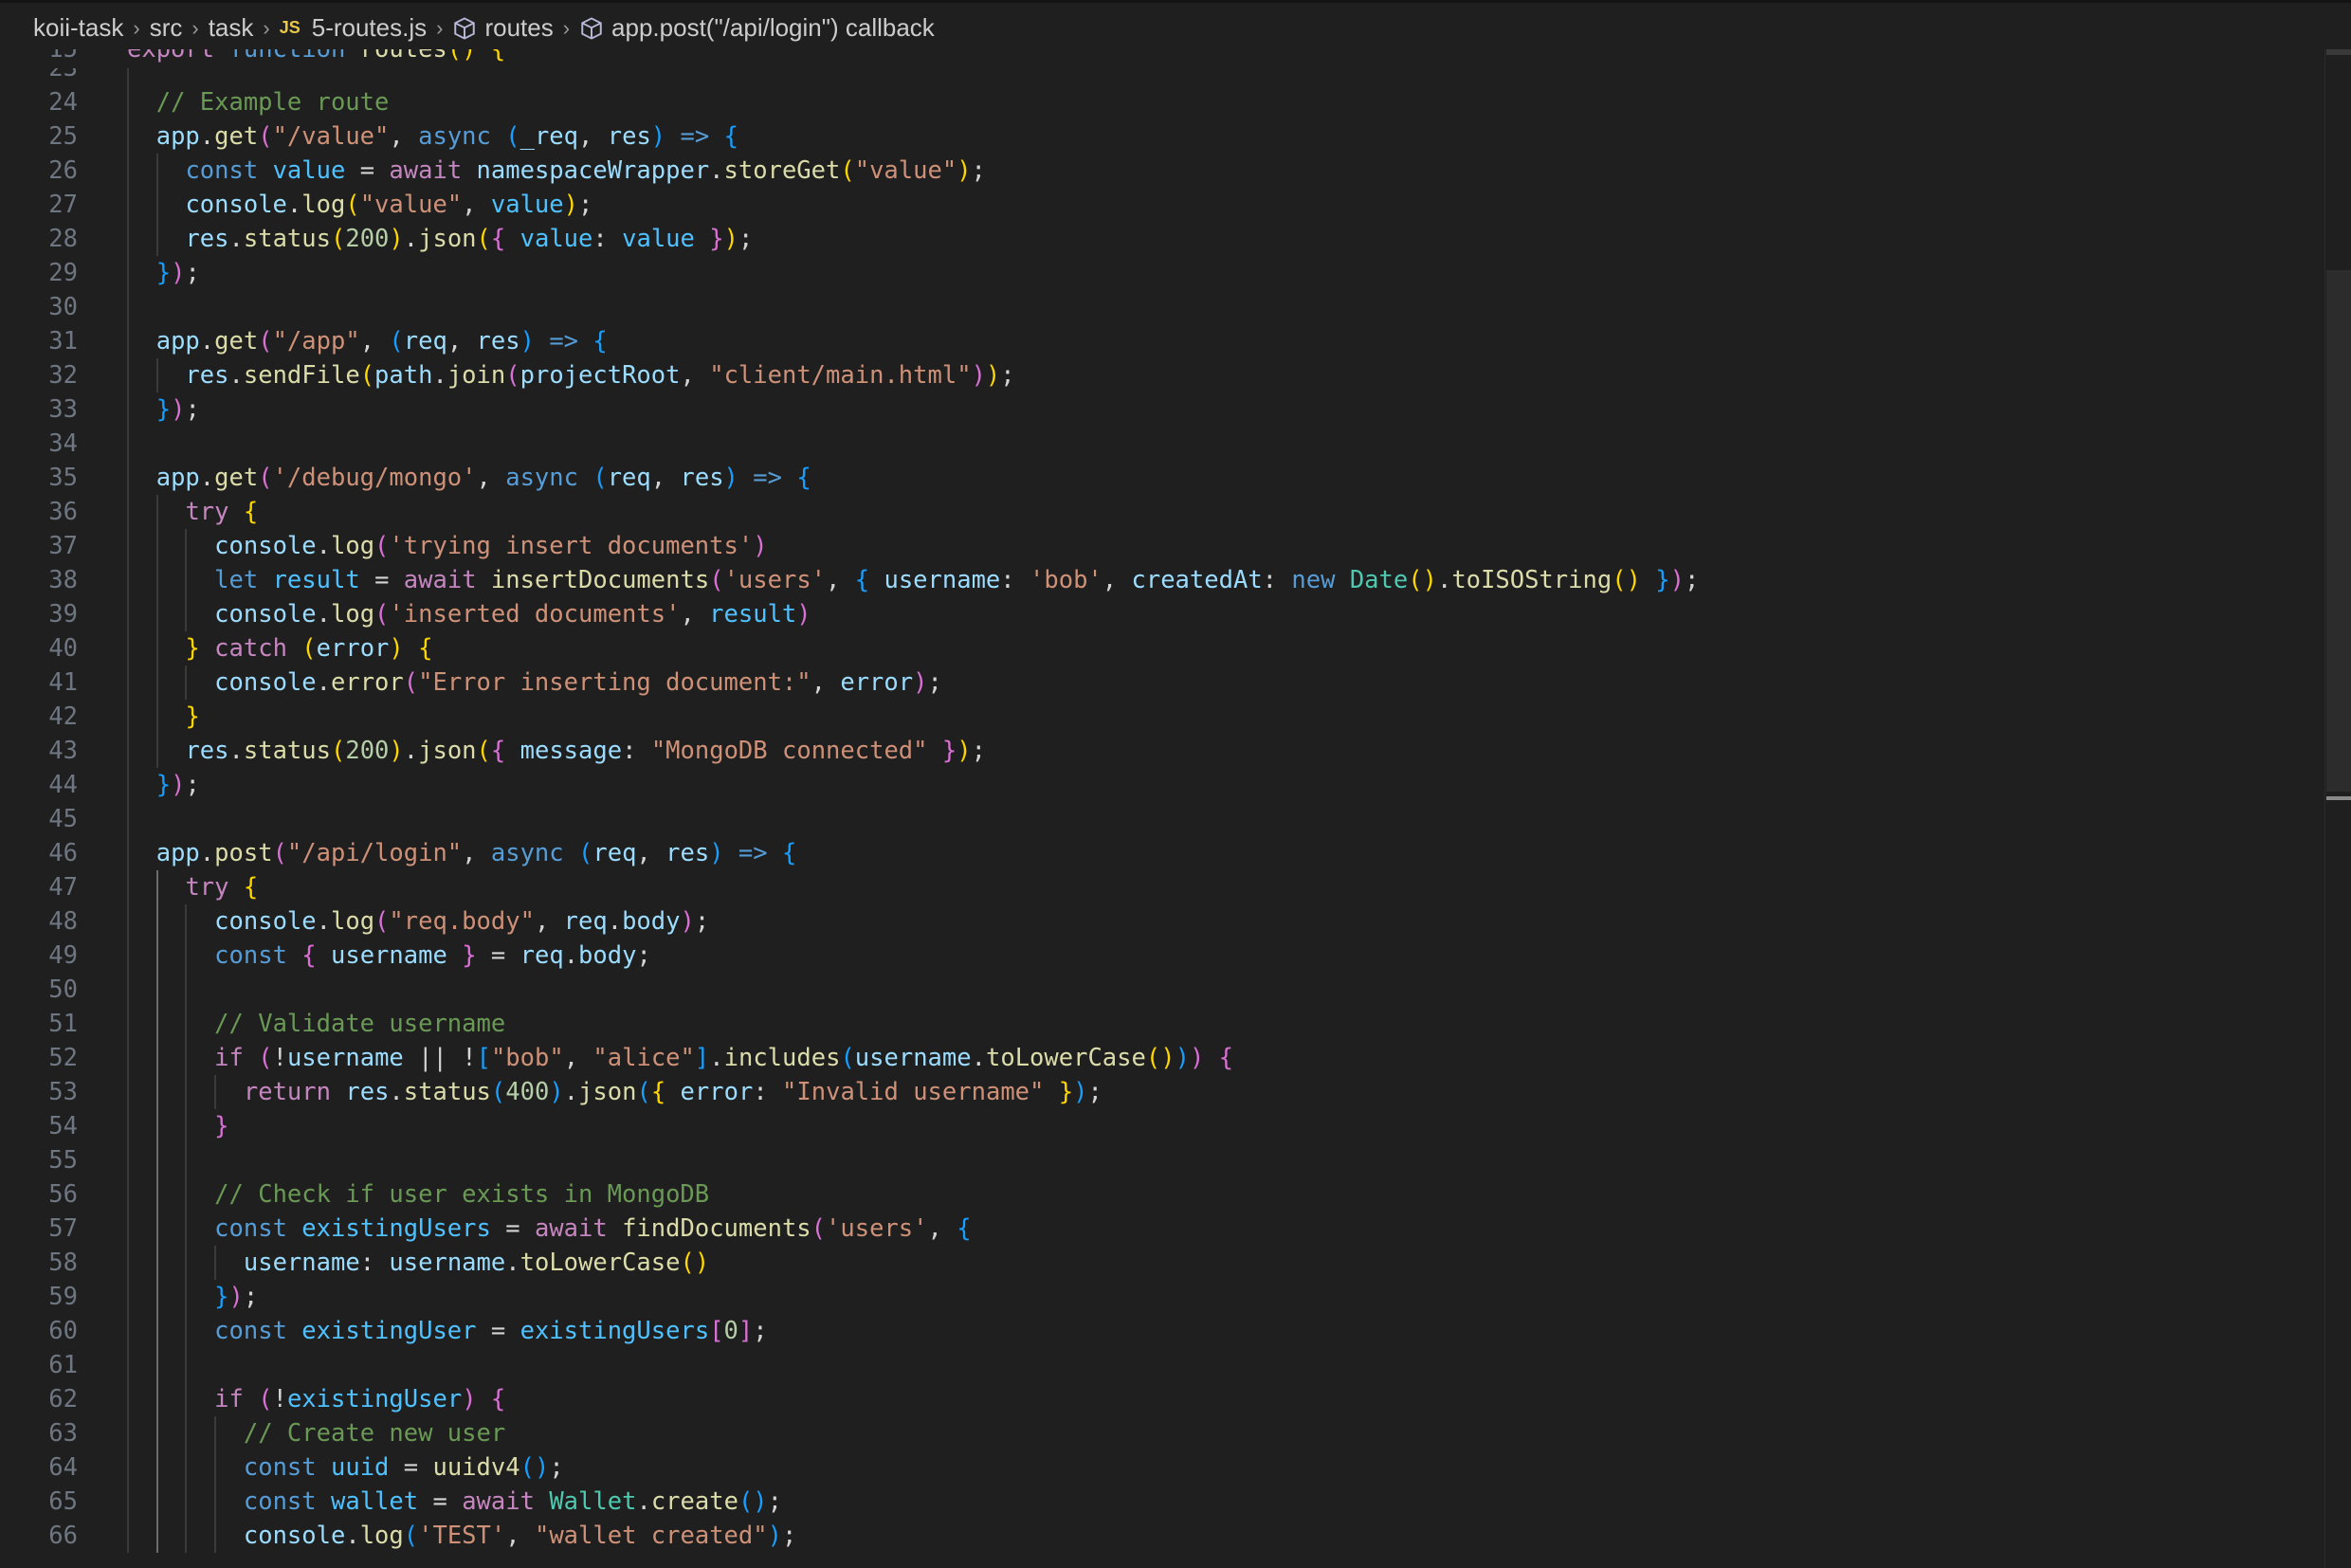 Image resolution: width=2351 pixels, height=1568 pixels. I want to click on code-line: 24 // Example route, so click(1162, 102).